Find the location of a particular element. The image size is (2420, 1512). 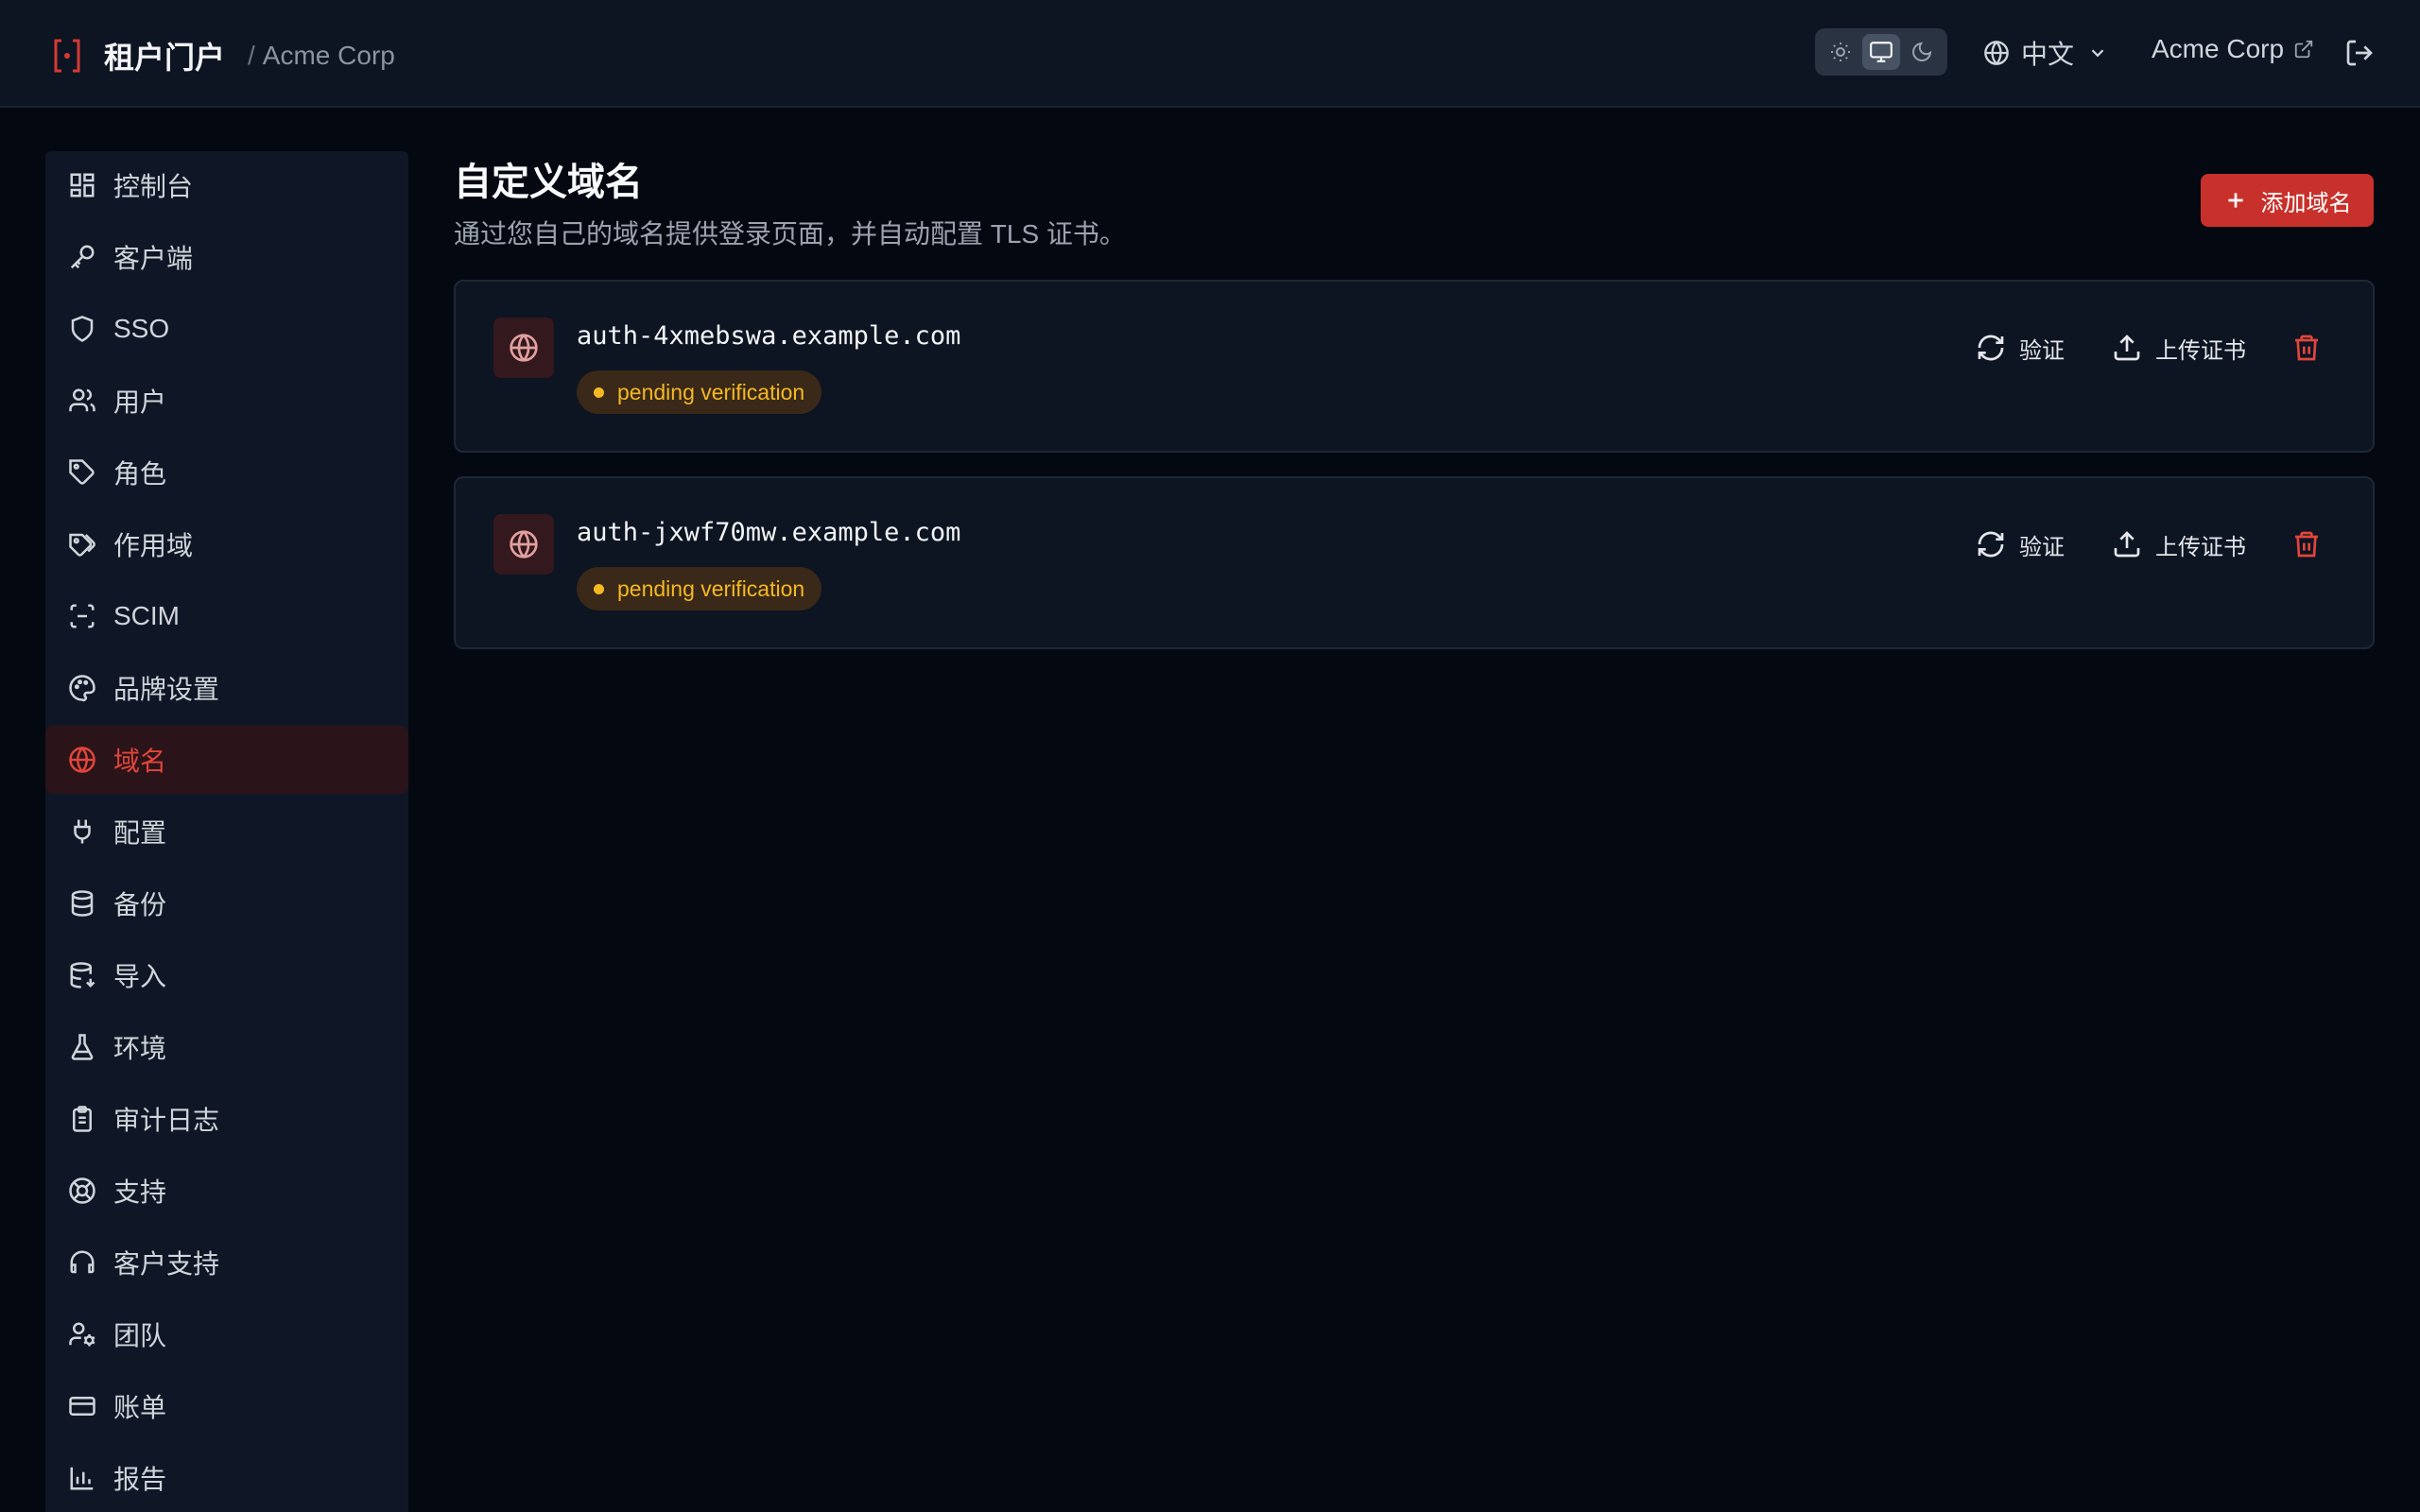

chevron-down-icon is located at coordinates (2097, 53).